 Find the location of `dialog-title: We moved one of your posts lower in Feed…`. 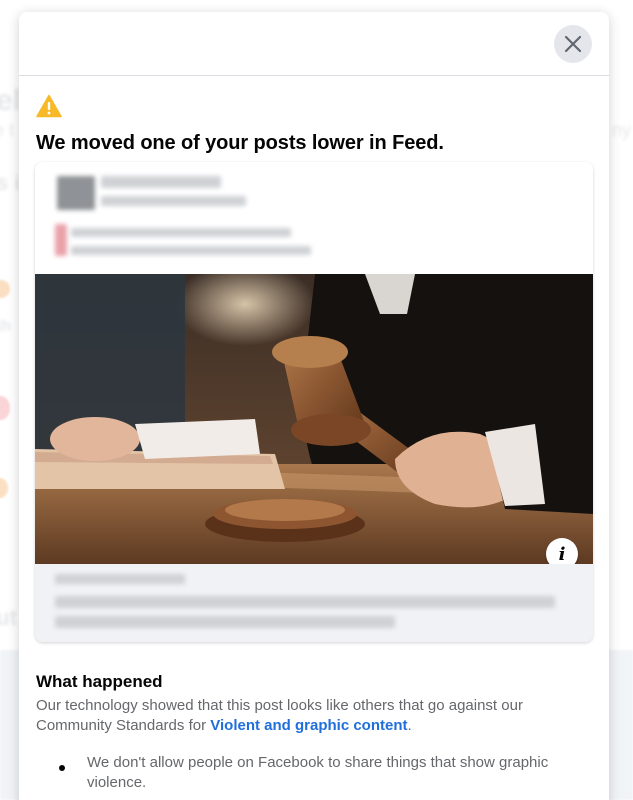

dialog-title: We moved one of your posts lower in Feed… is located at coordinates (240, 143).